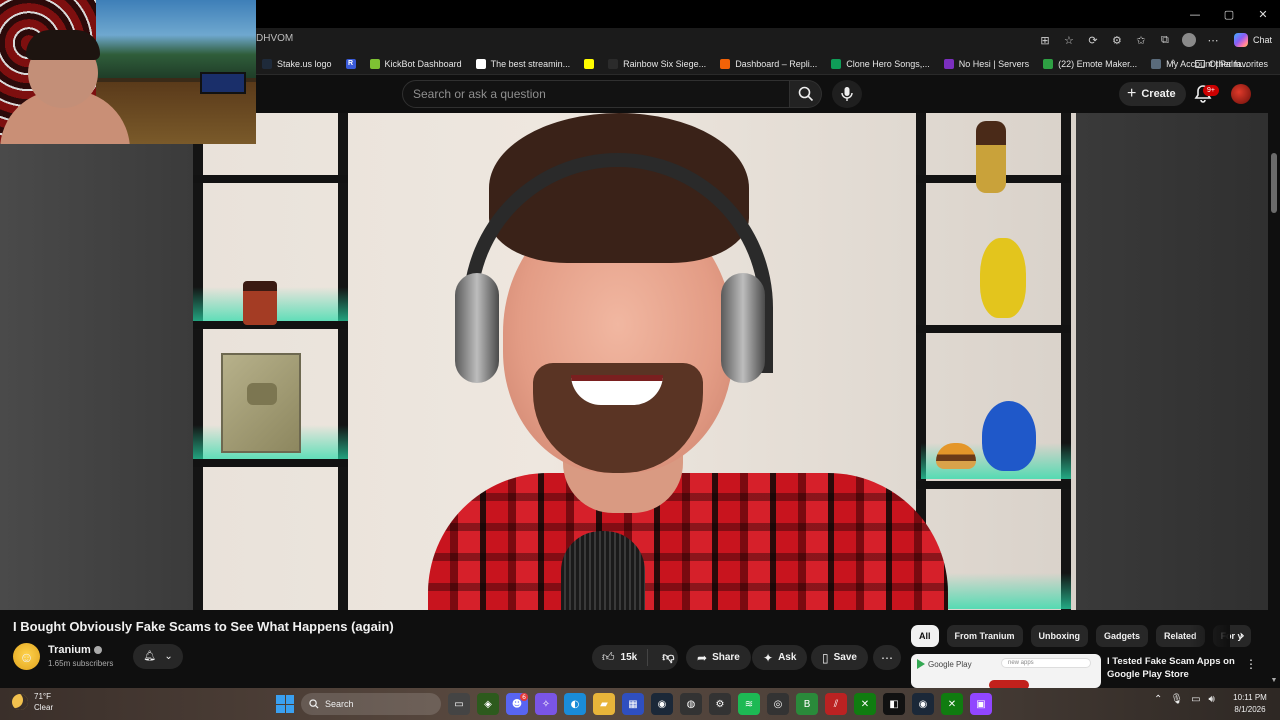 The width and height of the screenshot is (1280, 720). I want to click on stripes-app-icon: ⫽, so click(836, 704).